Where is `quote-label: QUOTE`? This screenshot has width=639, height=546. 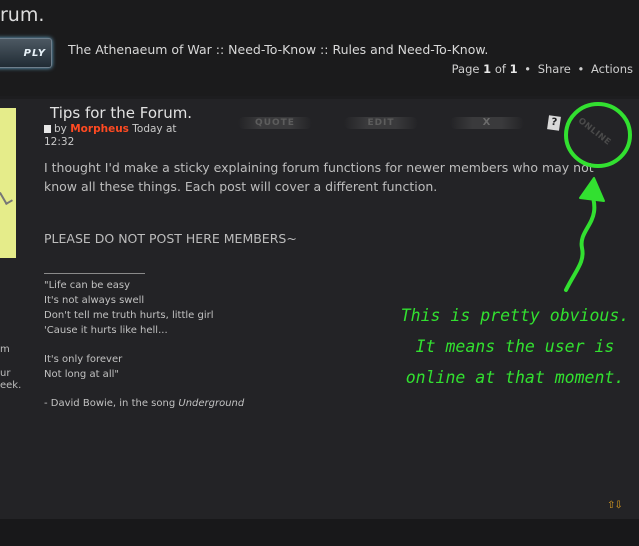 quote-label: QUOTE is located at coordinates (275, 123).